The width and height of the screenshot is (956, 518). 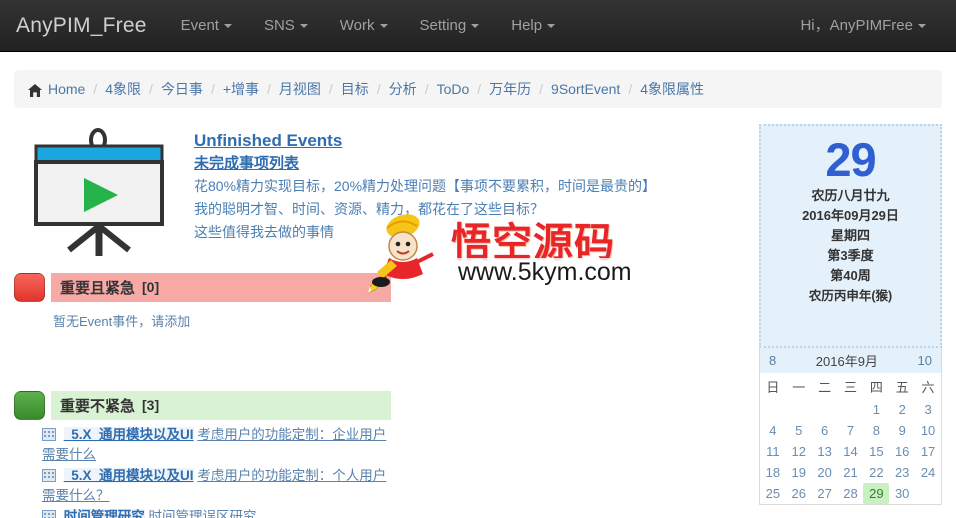 What do you see at coordinates (35, 90) in the screenshot?
I see `home-icon` at bounding box center [35, 90].